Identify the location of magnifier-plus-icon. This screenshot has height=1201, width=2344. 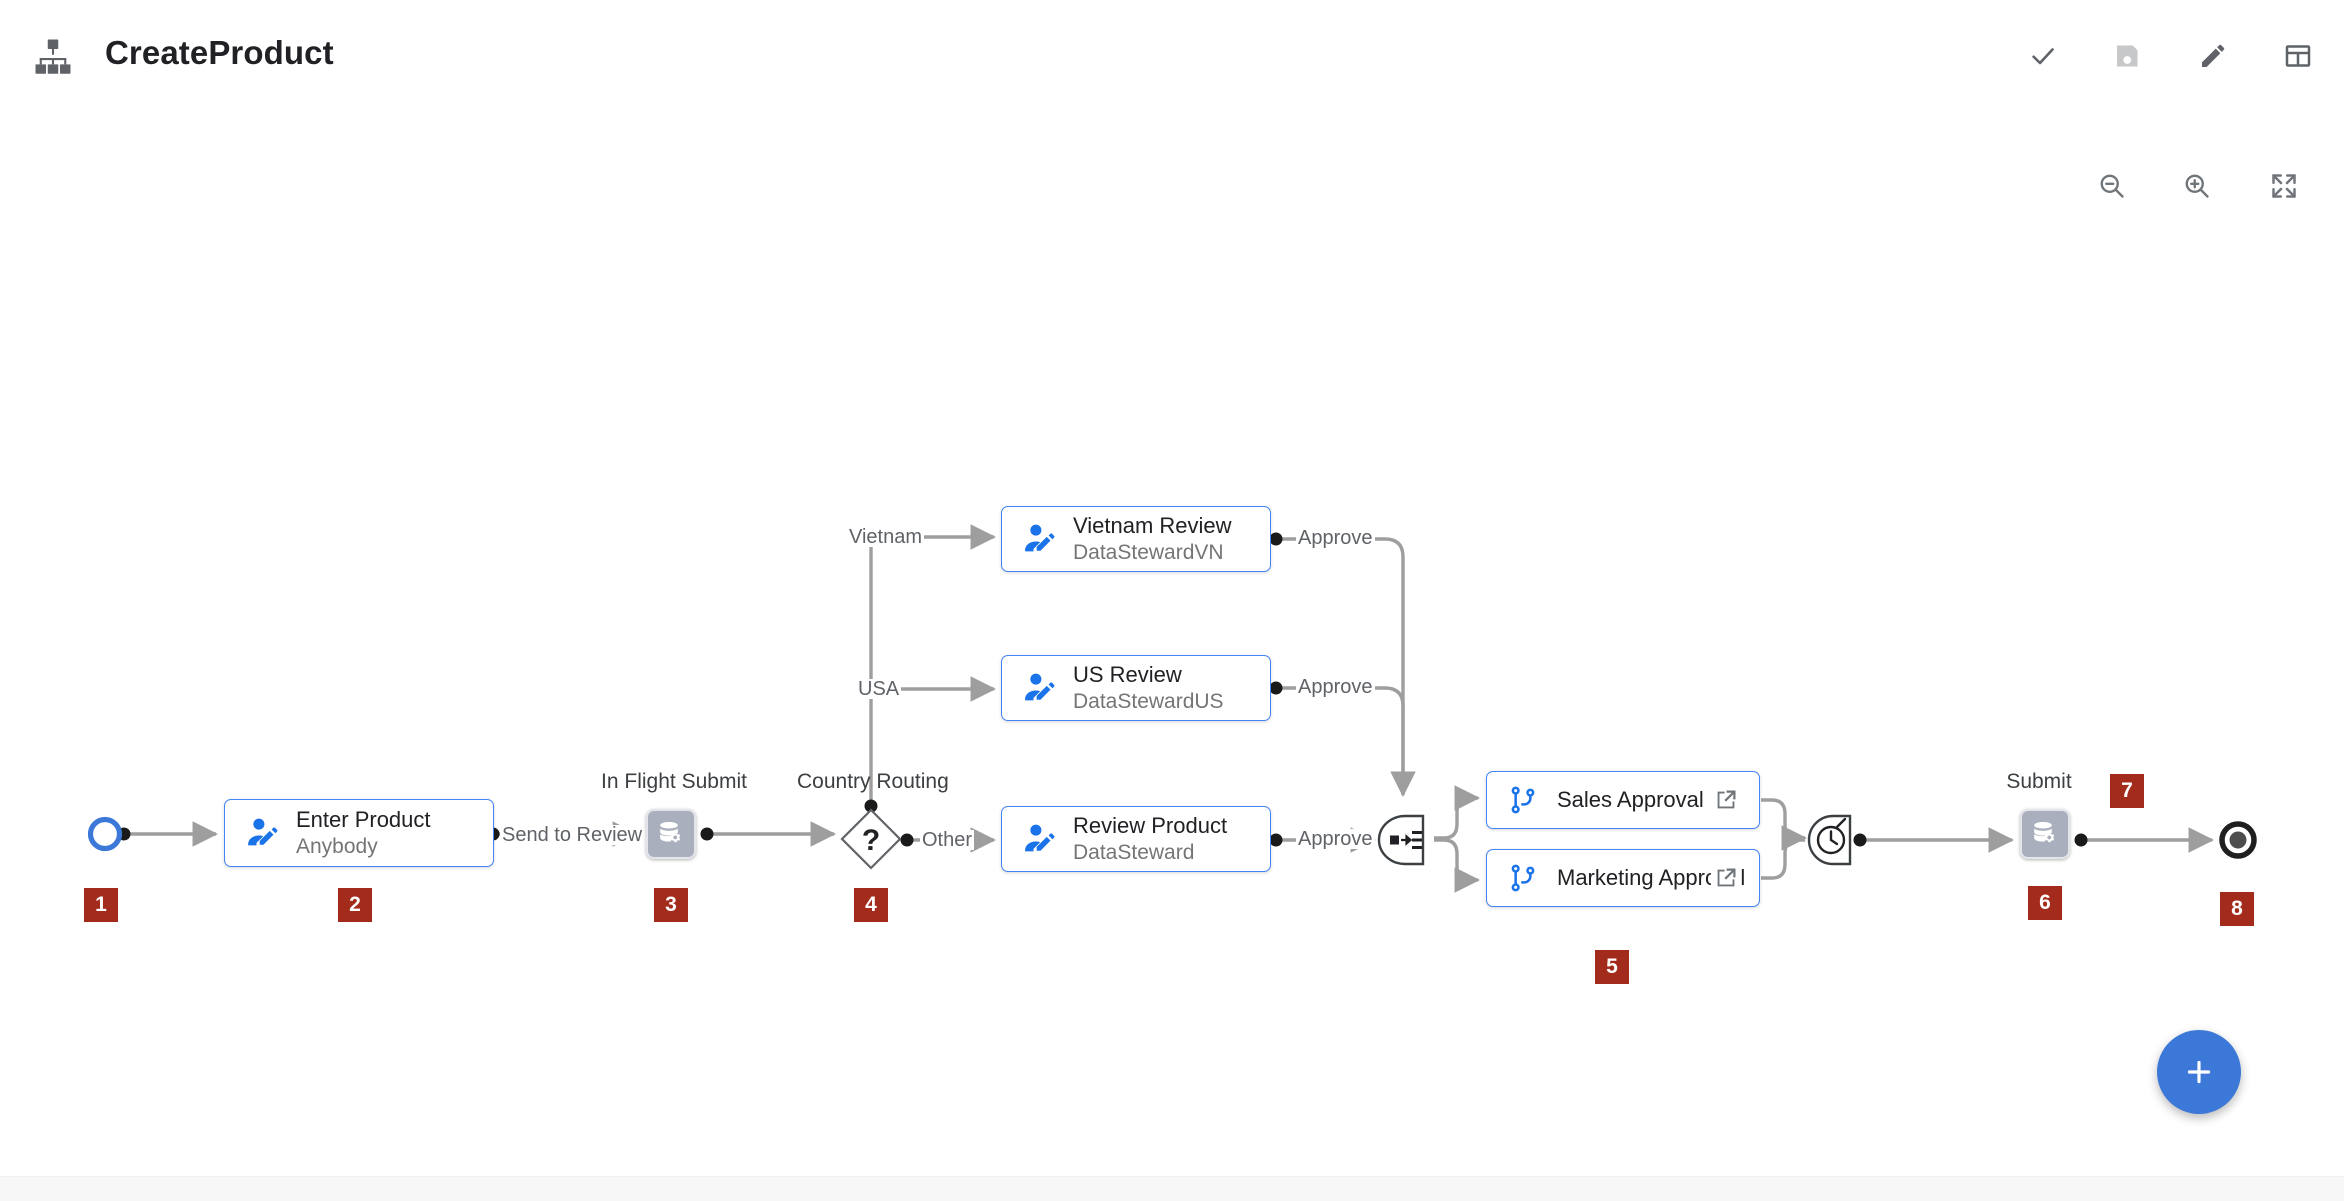
(2197, 186).